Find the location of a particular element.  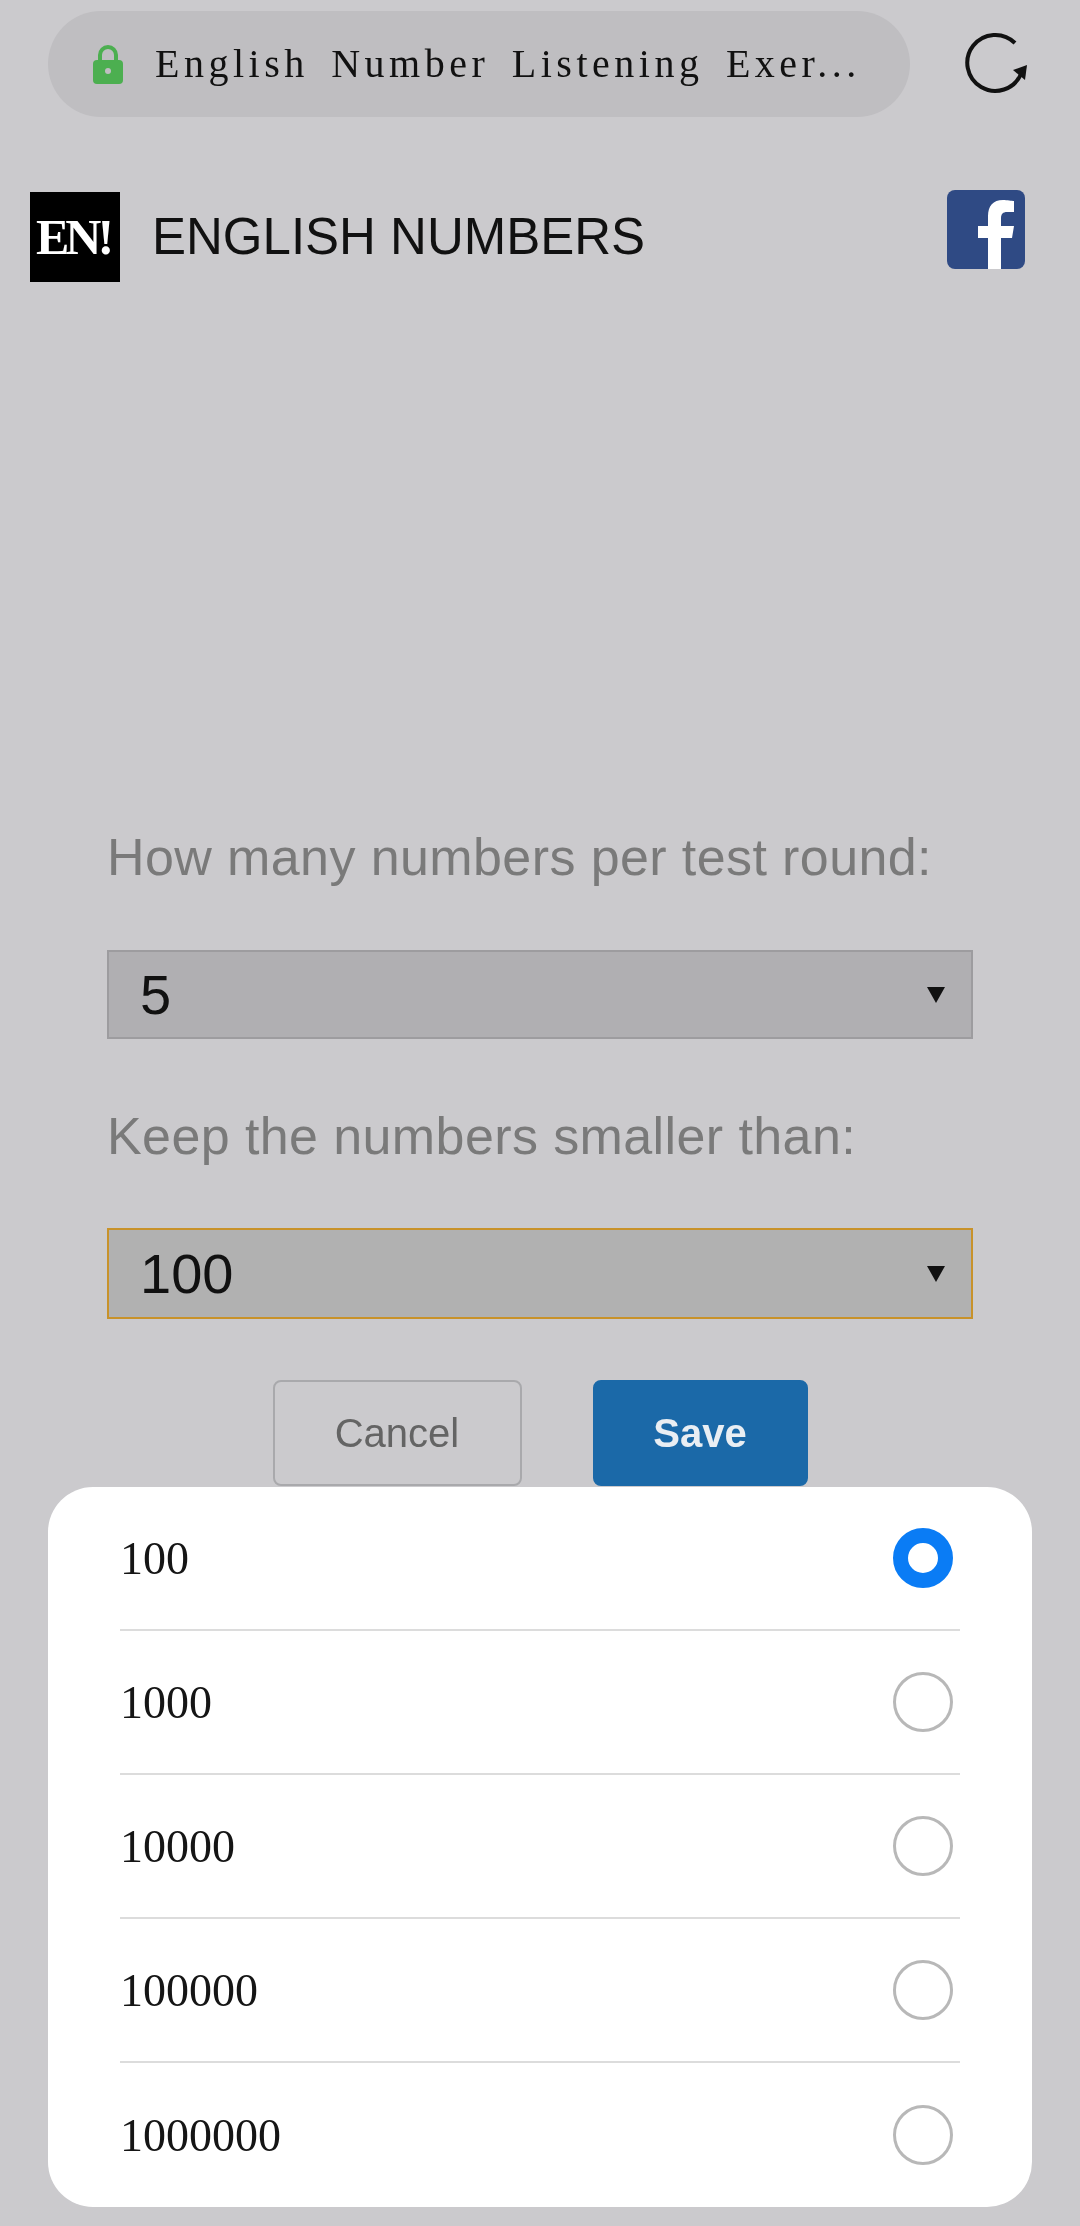

cancel-button: Cancel is located at coordinates (397, 1433).